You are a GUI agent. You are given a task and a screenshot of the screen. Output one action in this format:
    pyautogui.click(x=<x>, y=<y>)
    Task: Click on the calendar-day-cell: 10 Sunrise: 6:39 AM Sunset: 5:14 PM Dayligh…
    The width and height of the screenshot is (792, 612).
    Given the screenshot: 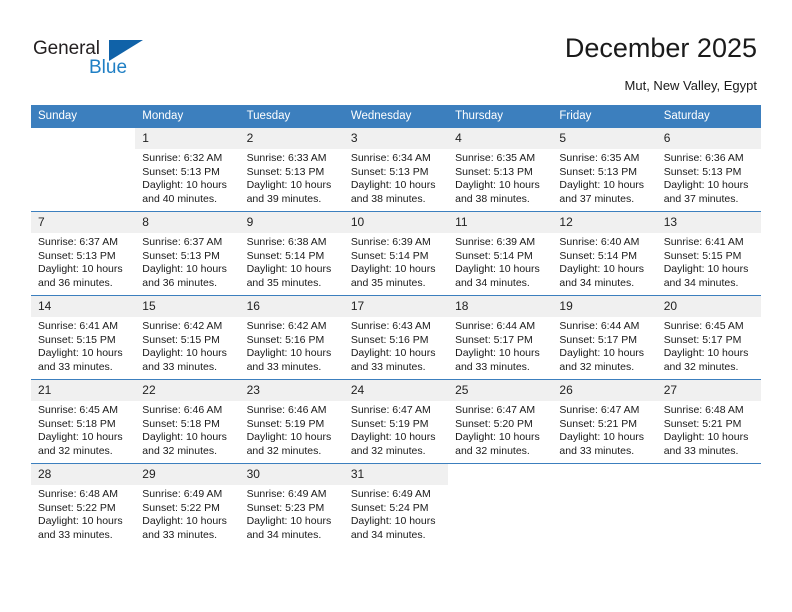 What is the action you would take?
    pyautogui.click(x=396, y=253)
    